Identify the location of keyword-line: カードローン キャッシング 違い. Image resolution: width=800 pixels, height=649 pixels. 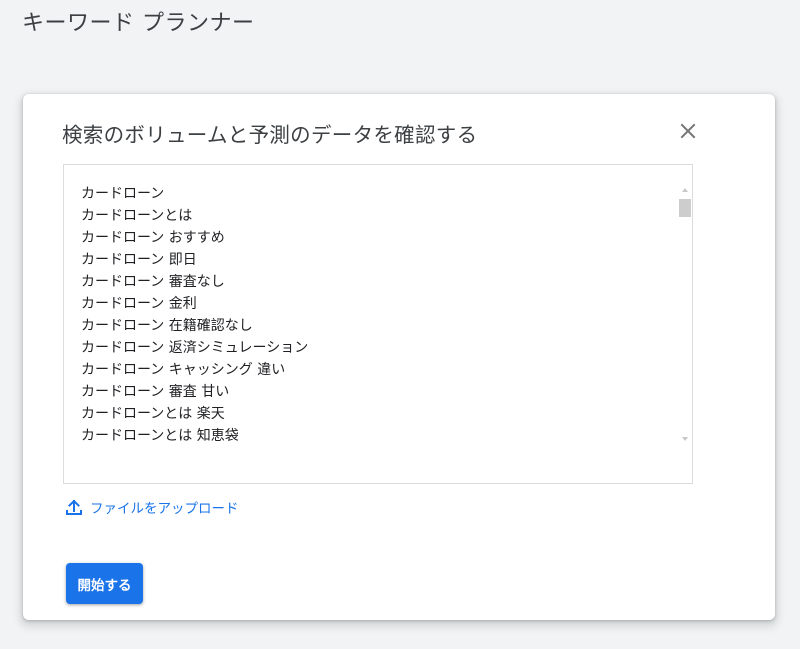
(183, 370).